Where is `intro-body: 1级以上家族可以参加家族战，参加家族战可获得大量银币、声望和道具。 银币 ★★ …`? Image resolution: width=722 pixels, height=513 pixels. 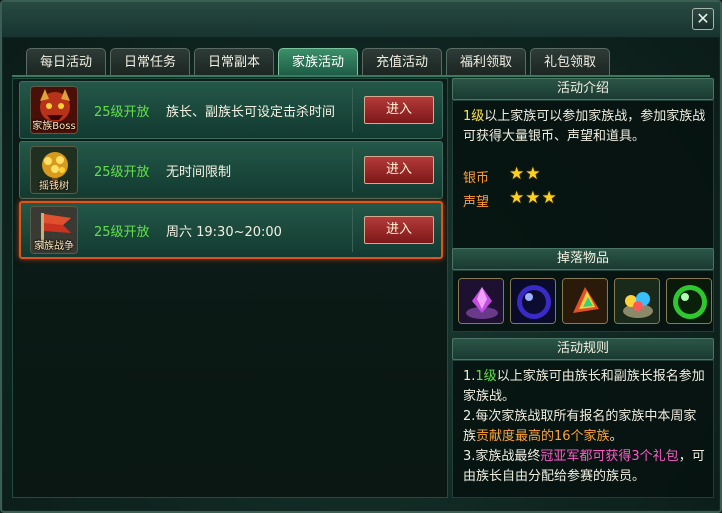
intro-body: 1级以上家族可以参加家族战，参加家族战可获得大量银币、声望和道具。 银币 ★★ … is located at coordinates (583, 175).